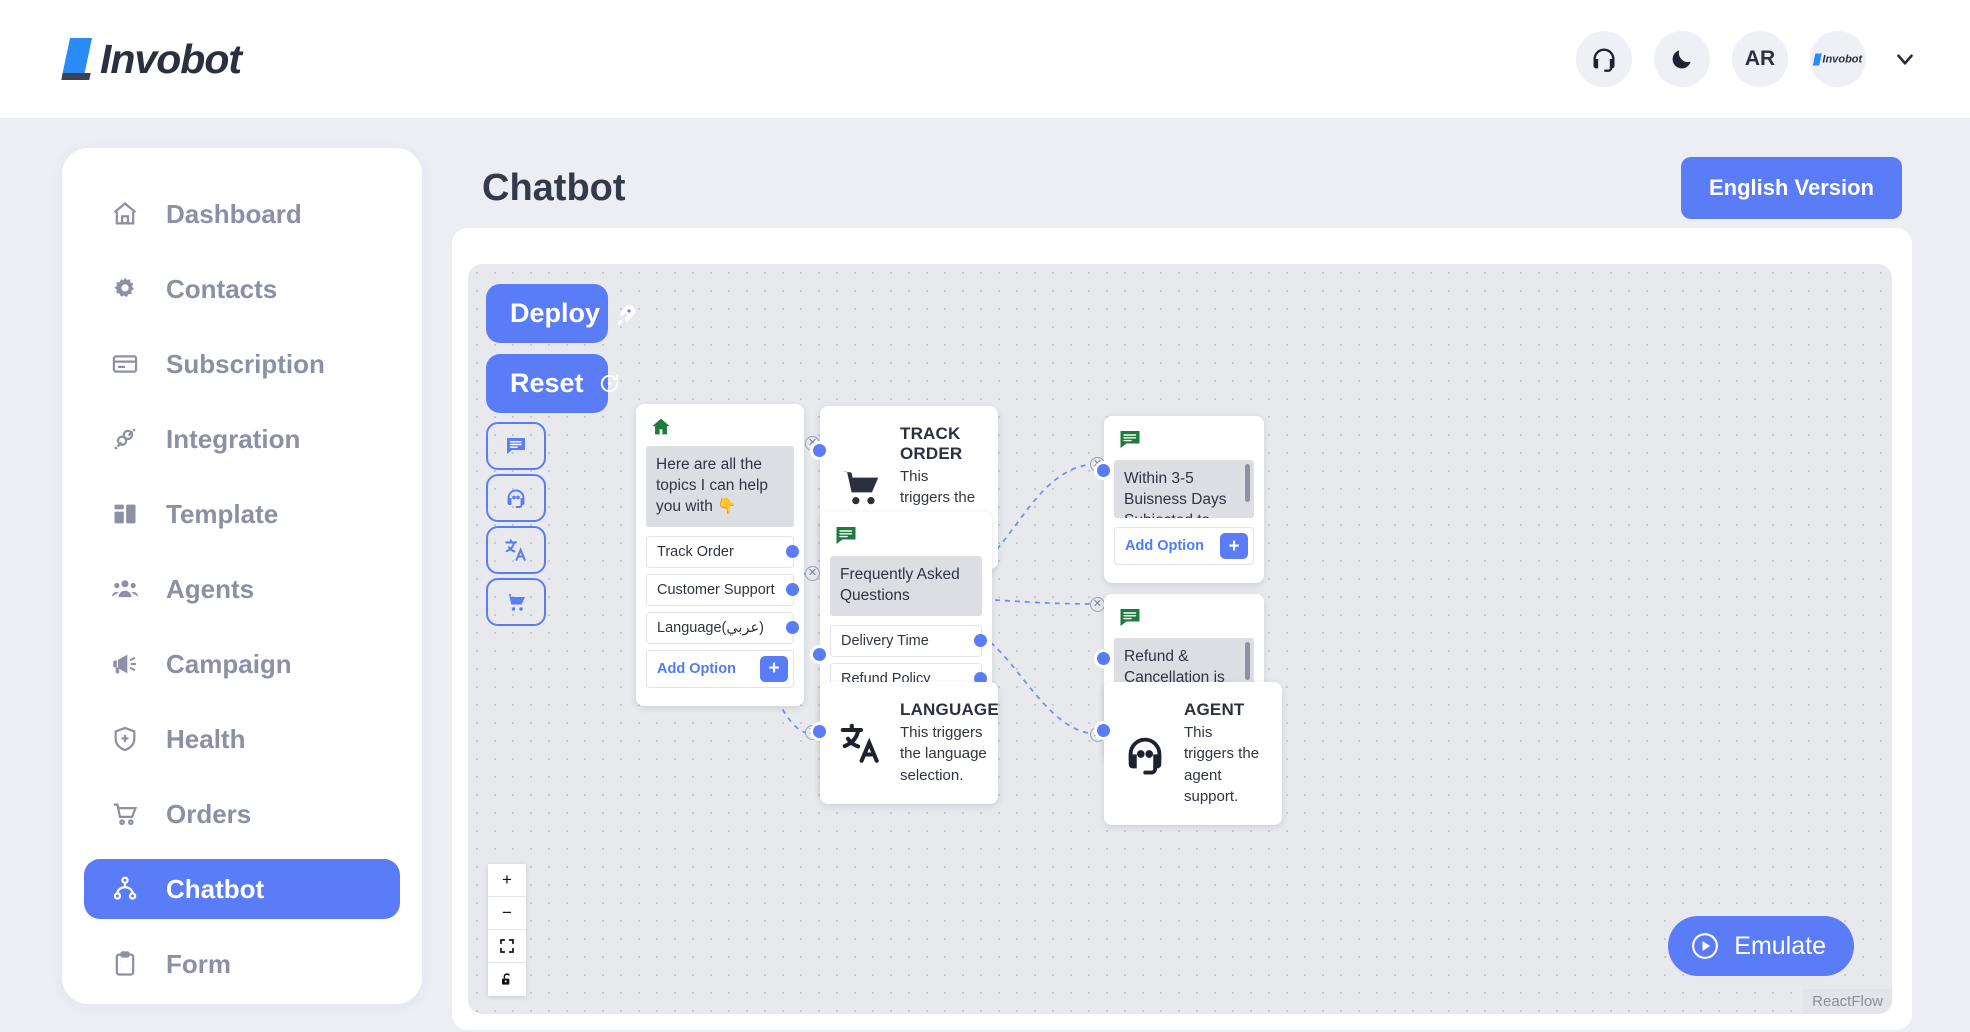 The height and width of the screenshot is (1032, 1970). I want to click on sidebar-item-subscription: Subscription, so click(242, 364).